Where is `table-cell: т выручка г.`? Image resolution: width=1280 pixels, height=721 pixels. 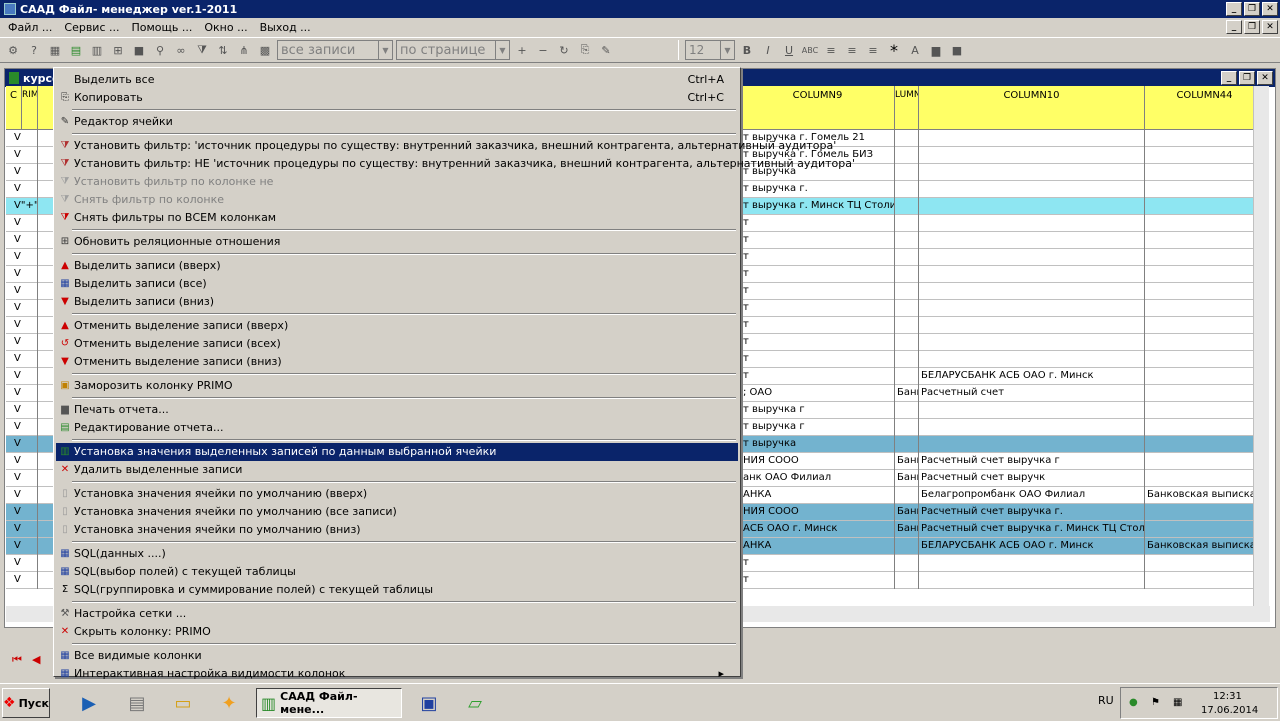
table-cell: т выручка г. is located at coordinates (818, 189).